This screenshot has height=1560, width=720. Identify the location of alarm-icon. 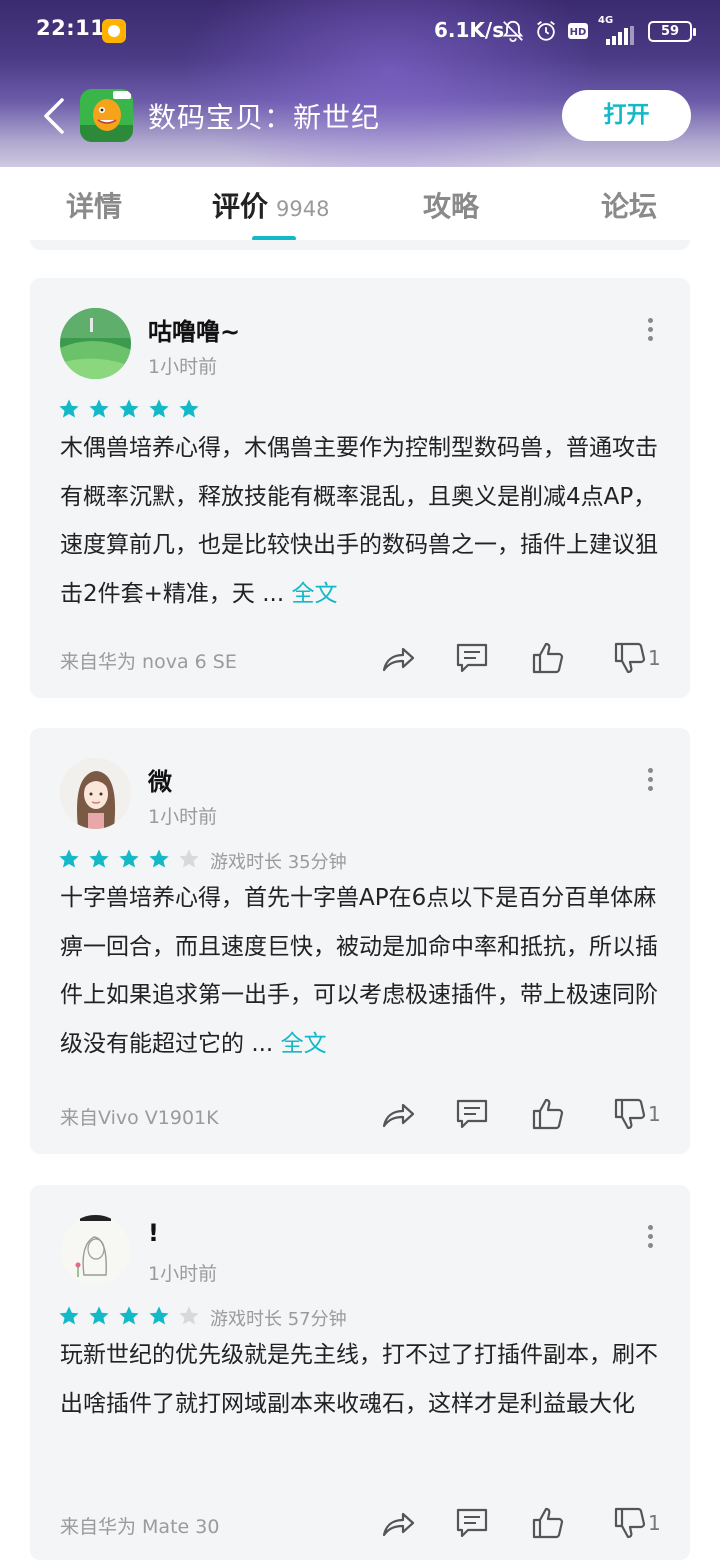
(546, 31).